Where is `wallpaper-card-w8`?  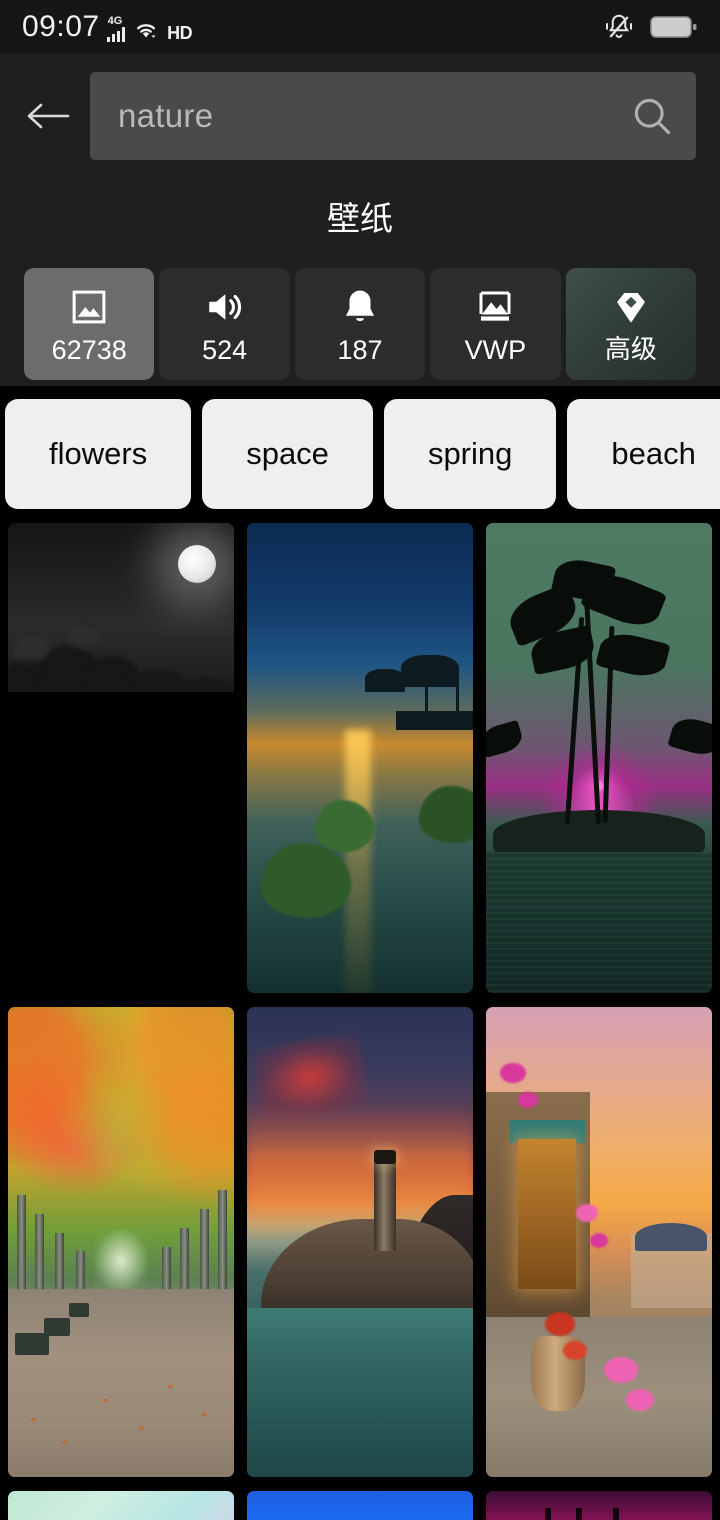
wallpaper-card-w8 is located at coordinates (360, 1505).